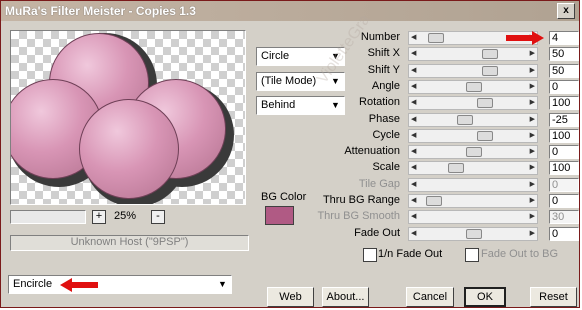 The image size is (582, 310). I want to click on fade-out-value-field: 0, so click(564, 234).